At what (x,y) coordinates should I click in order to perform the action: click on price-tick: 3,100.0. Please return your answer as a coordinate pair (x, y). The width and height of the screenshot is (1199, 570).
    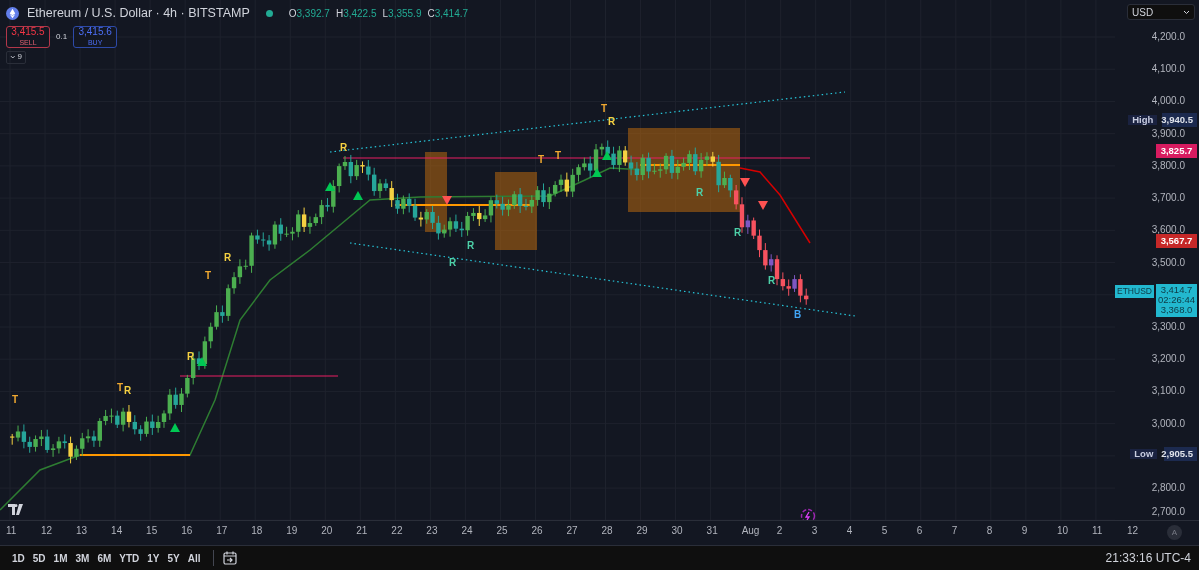
    Looking at the image, I should click on (1168, 391).